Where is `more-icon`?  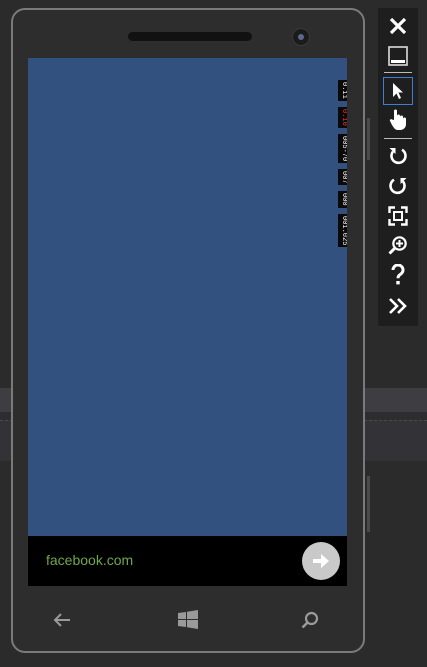
more-icon is located at coordinates (398, 306).